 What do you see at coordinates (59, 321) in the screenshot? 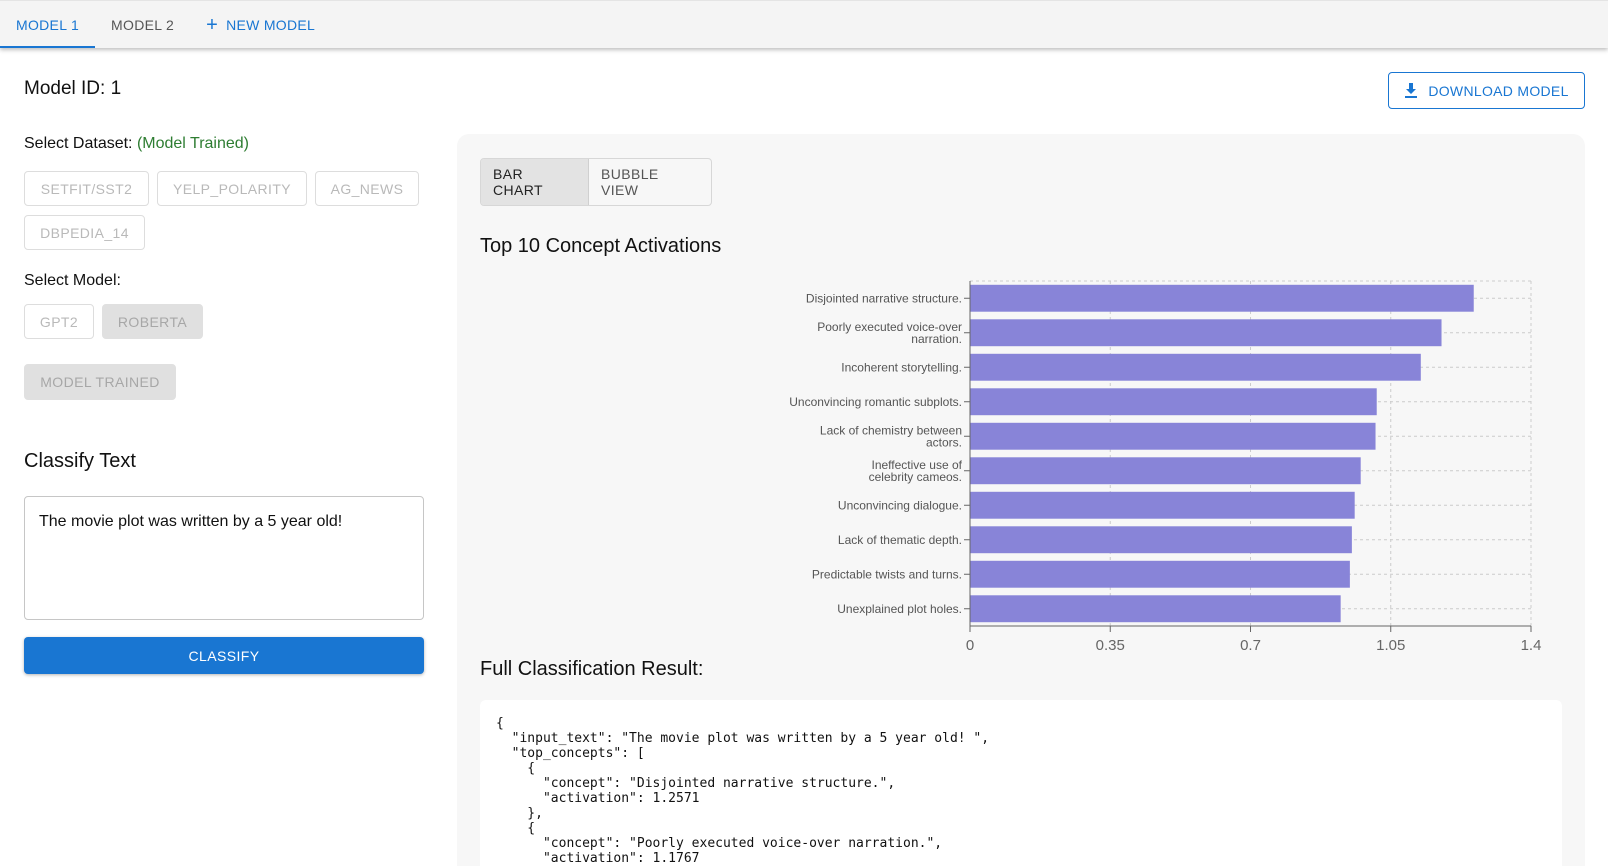
I see `model-option-gpt2: GPT2` at bounding box center [59, 321].